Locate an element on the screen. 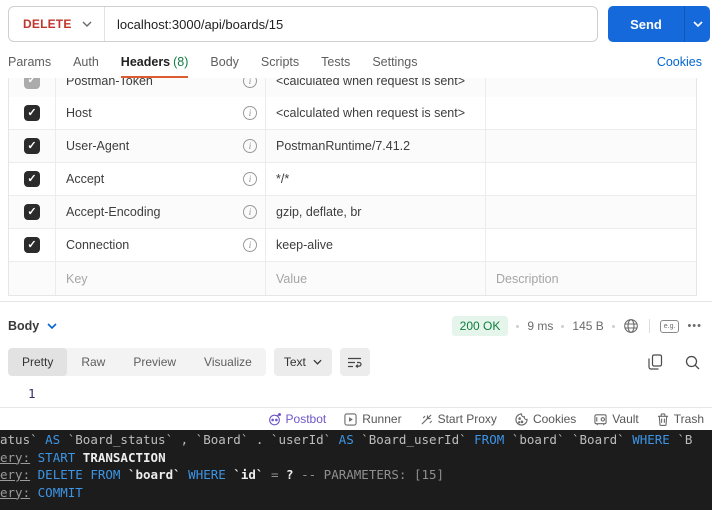  request-bar: DELETE Send is located at coordinates (356, 24).